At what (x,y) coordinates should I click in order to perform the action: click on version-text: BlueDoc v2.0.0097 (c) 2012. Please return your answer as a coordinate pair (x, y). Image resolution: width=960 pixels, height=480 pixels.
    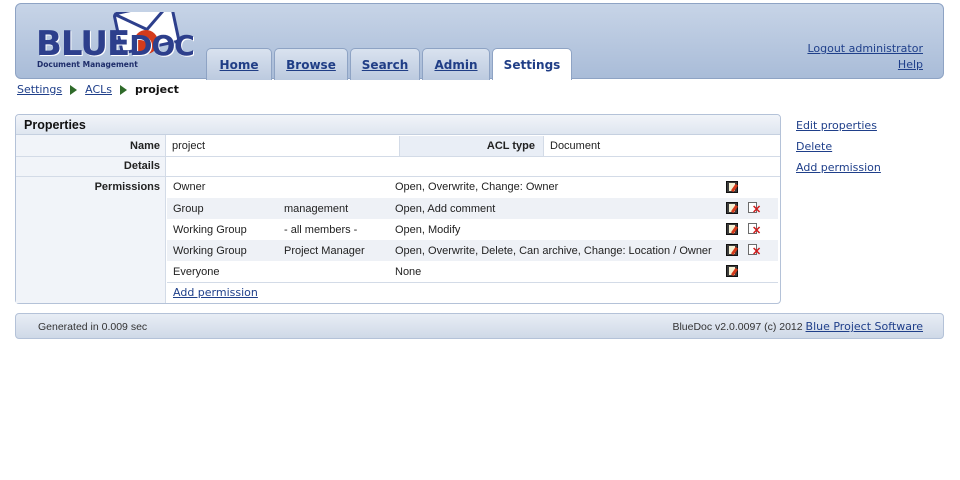
    Looking at the image, I should click on (737, 327).